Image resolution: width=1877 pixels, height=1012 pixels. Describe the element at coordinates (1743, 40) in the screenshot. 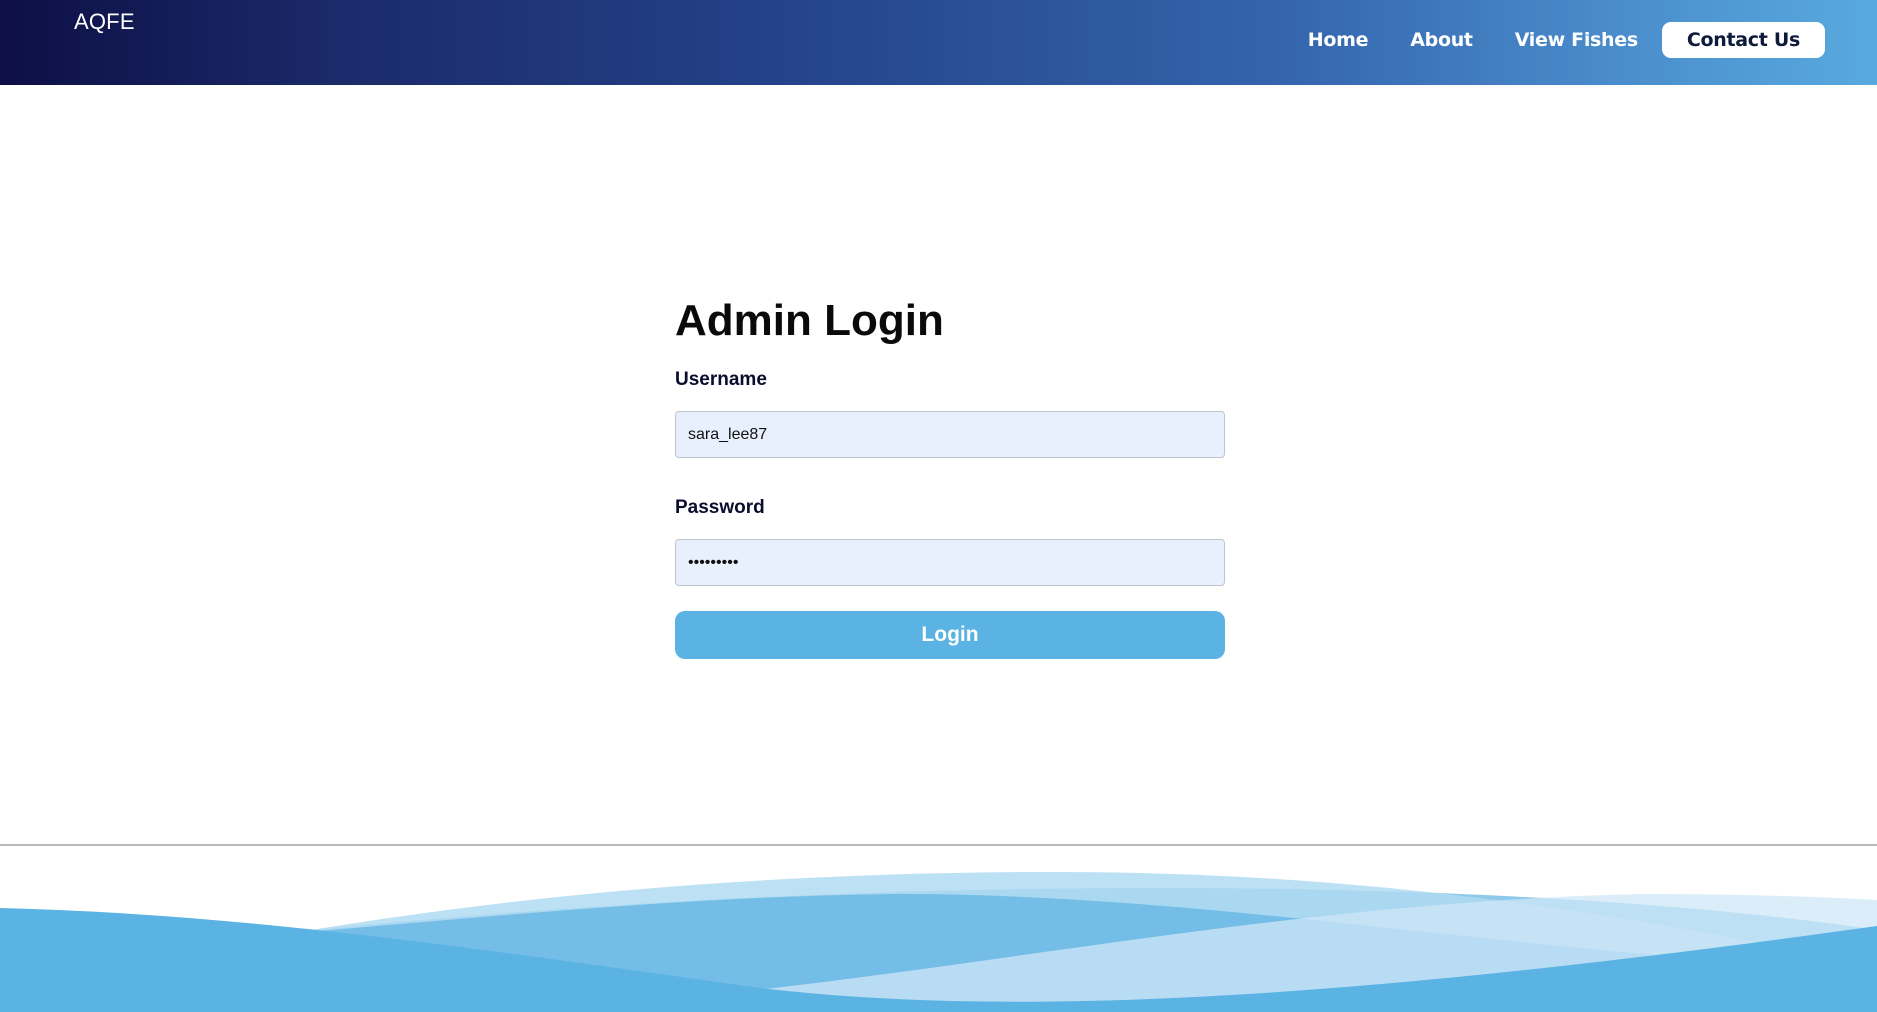

I see `nav-contact-us-button: Contact Us` at that location.